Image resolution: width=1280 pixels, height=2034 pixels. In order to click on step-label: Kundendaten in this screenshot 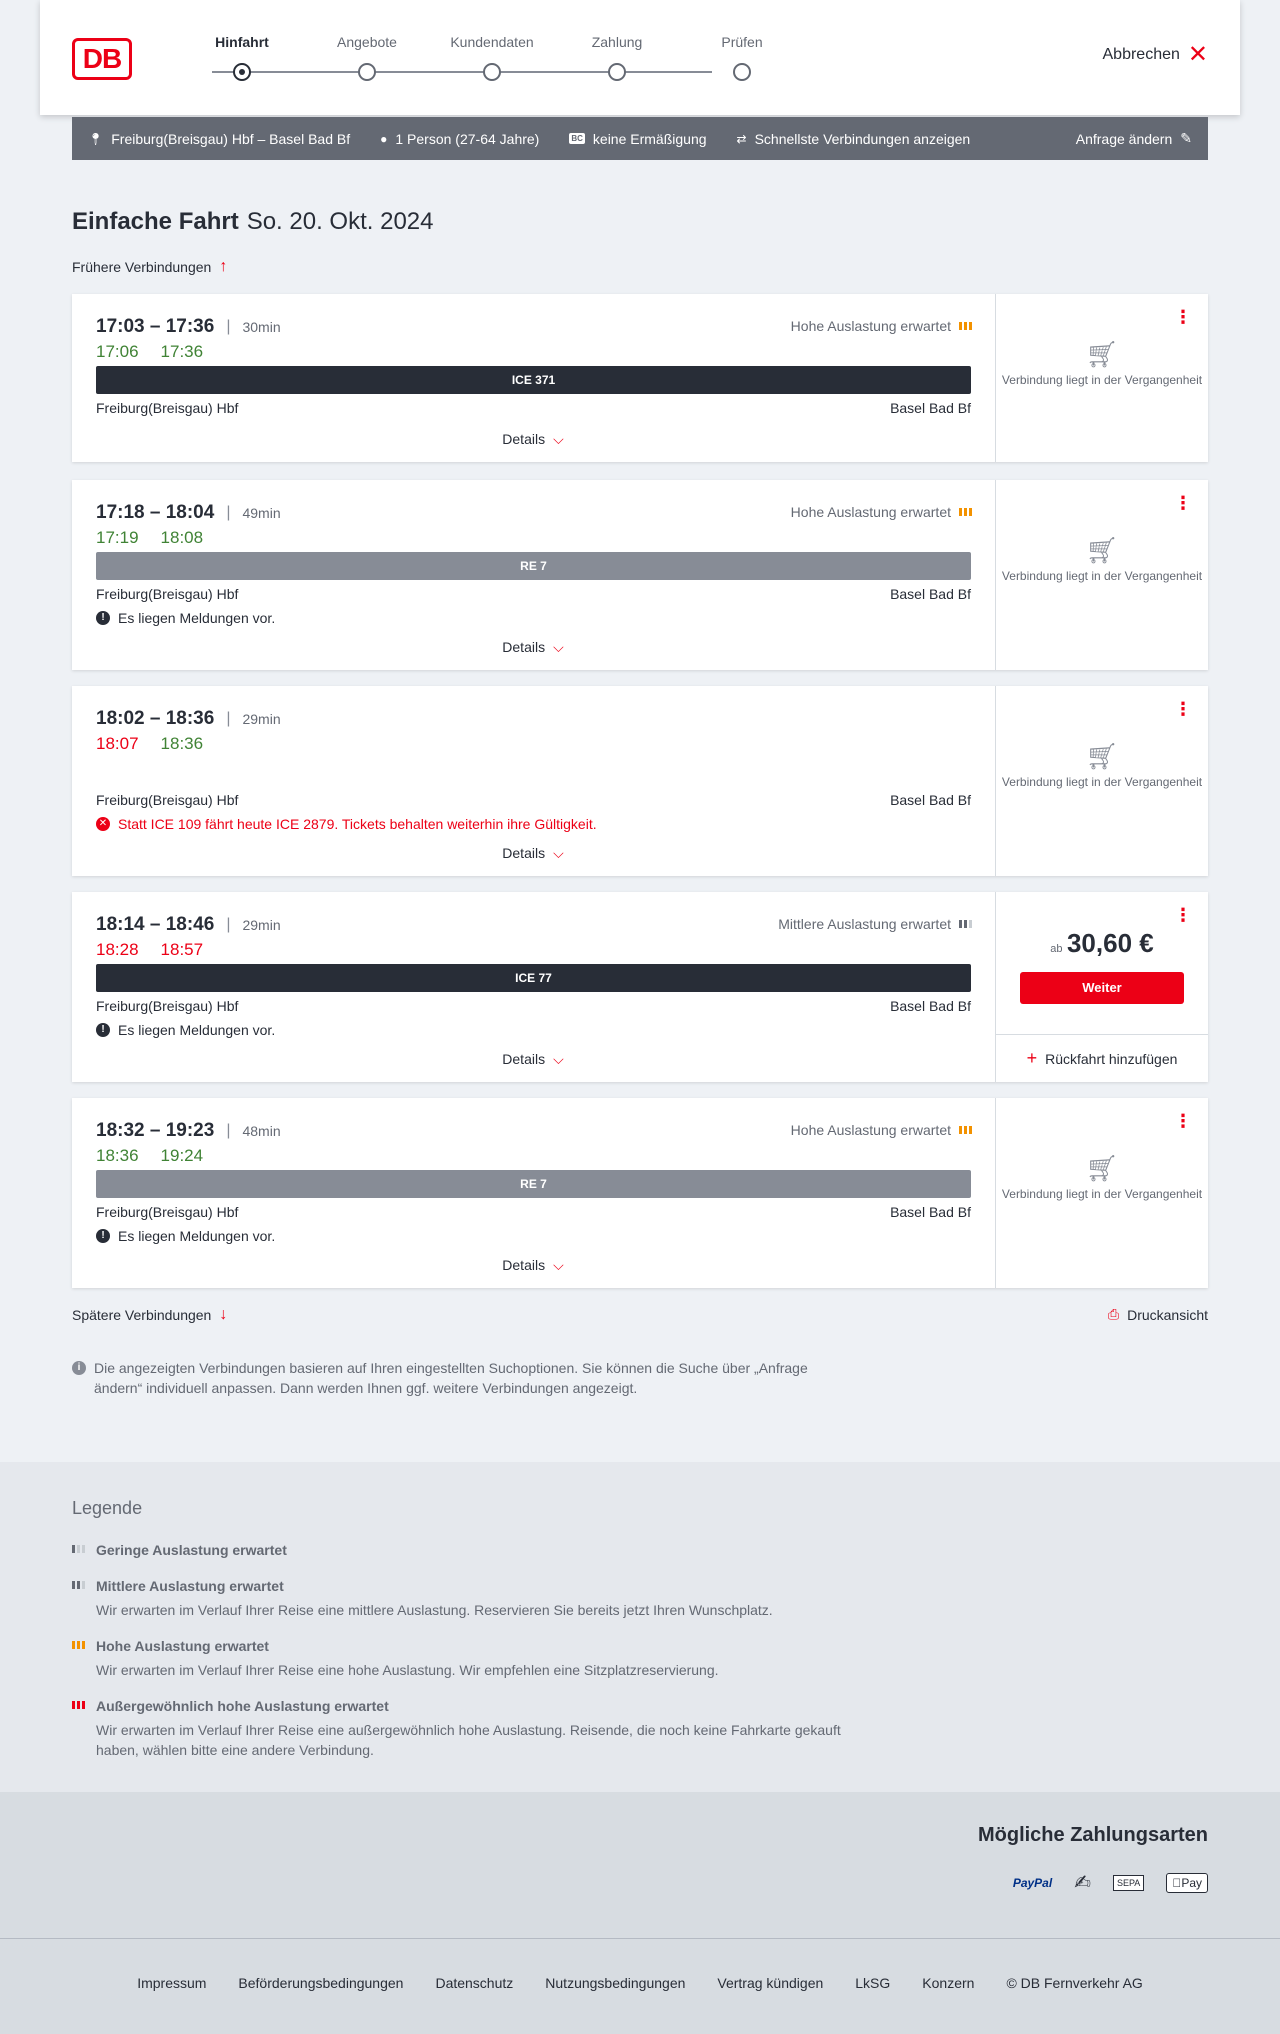, I will do `click(492, 42)`.